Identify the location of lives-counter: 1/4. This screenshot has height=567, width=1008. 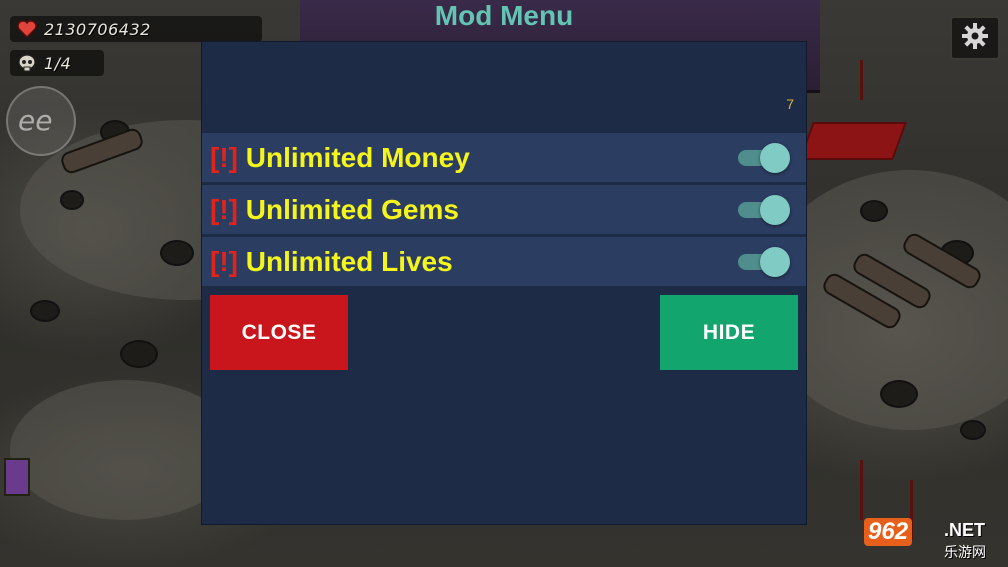
(57, 63).